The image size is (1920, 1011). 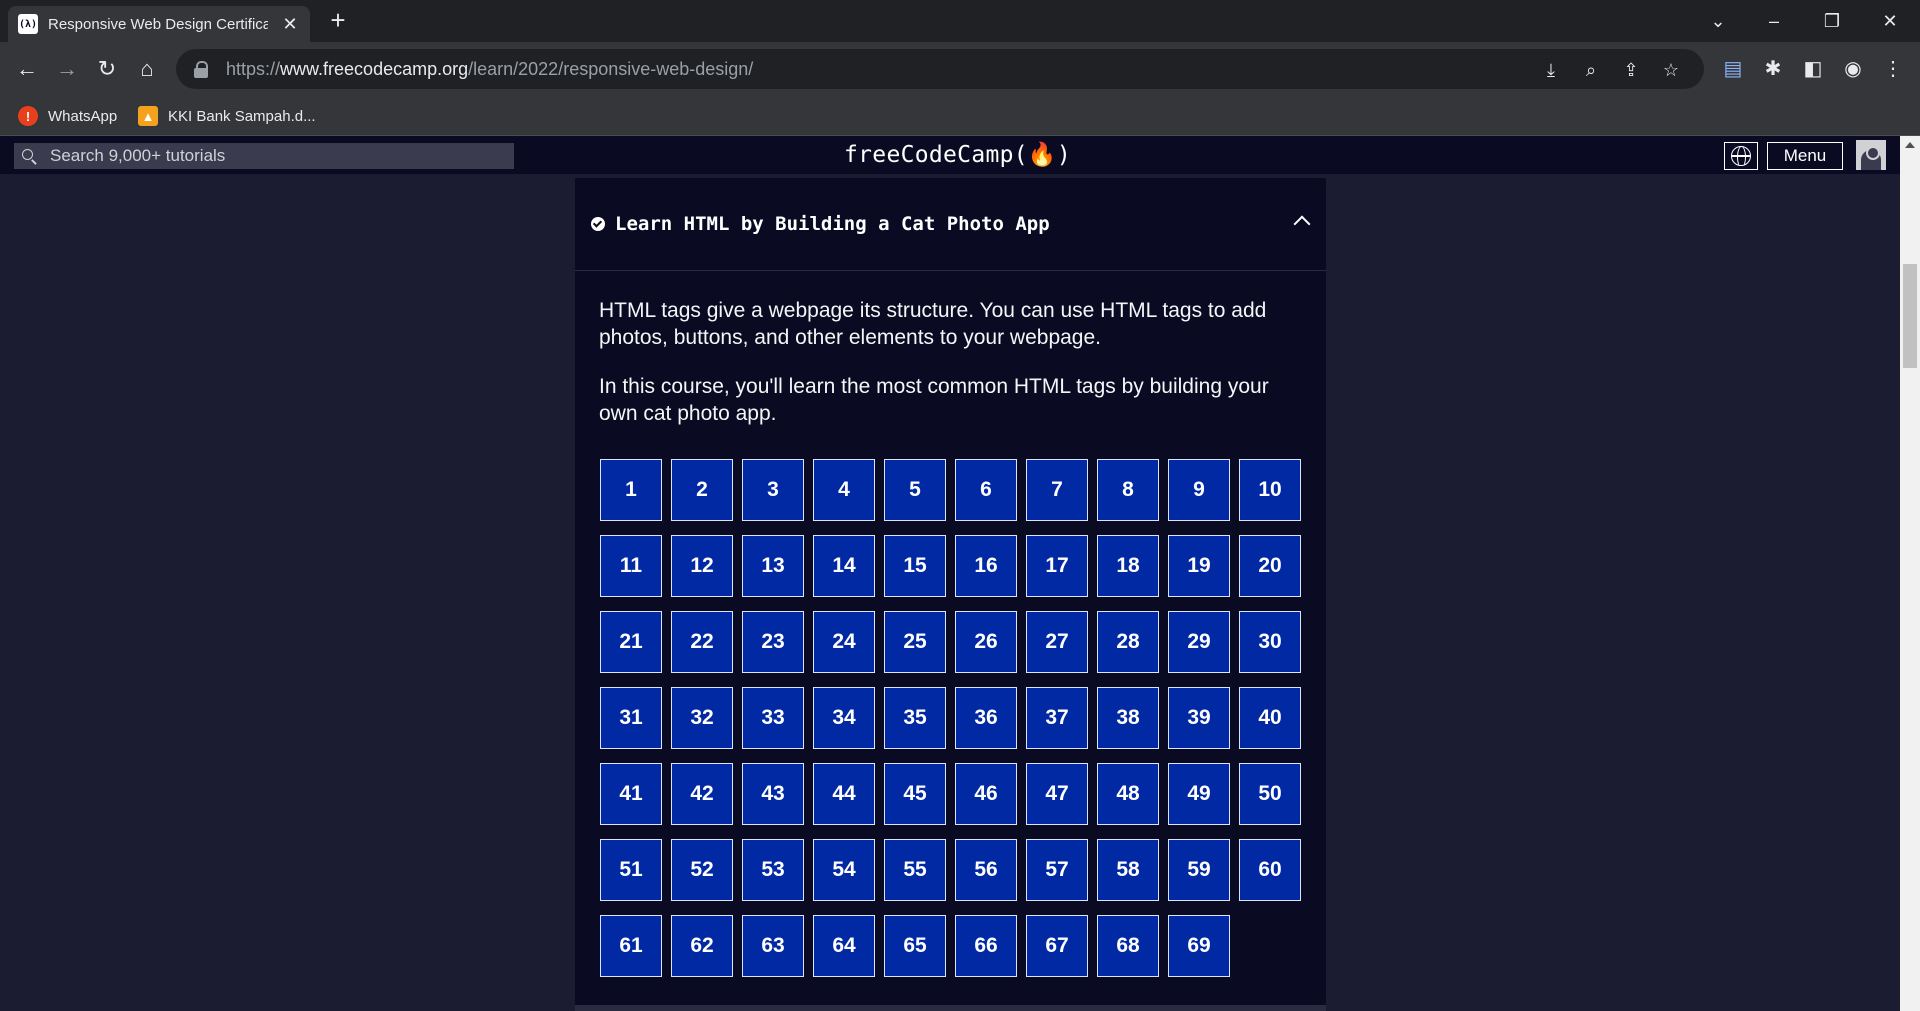 What do you see at coordinates (1910, 145) in the screenshot?
I see `scroll-up-arrow-icon` at bounding box center [1910, 145].